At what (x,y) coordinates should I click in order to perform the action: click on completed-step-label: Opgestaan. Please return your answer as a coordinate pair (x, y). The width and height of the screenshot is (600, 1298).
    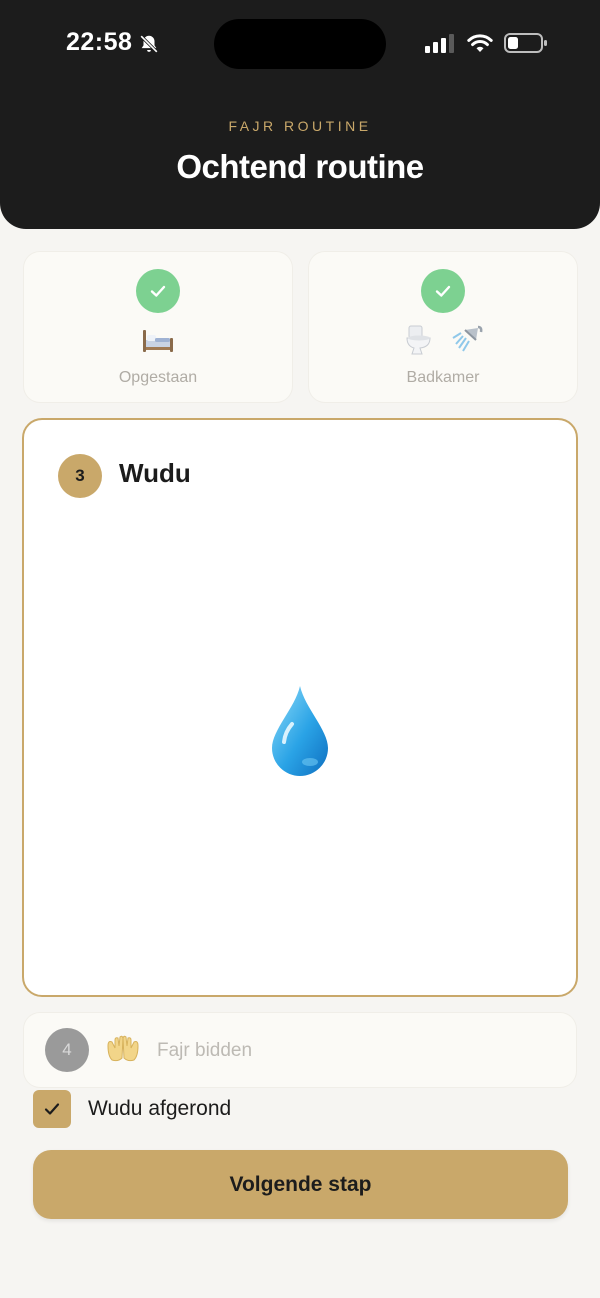
    Looking at the image, I should click on (158, 377).